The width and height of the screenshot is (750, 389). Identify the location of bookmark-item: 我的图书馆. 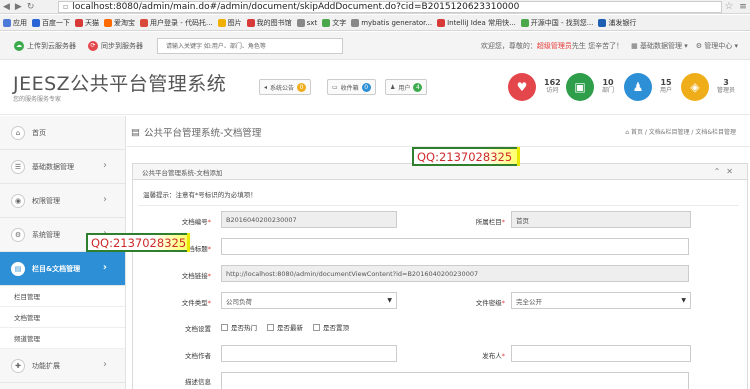
(269, 23).